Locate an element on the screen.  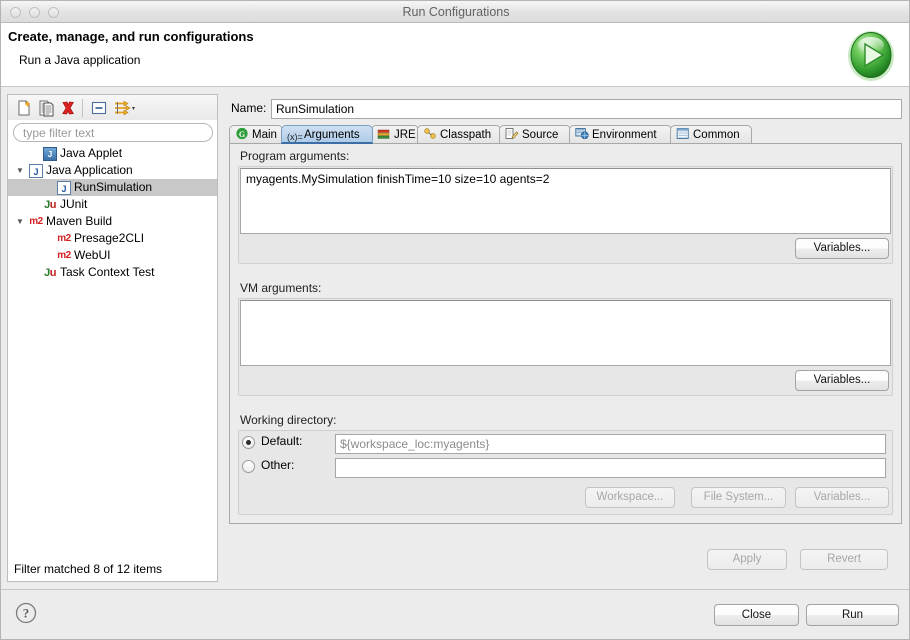
java-main-class-icon: G is located at coordinates (242, 133).